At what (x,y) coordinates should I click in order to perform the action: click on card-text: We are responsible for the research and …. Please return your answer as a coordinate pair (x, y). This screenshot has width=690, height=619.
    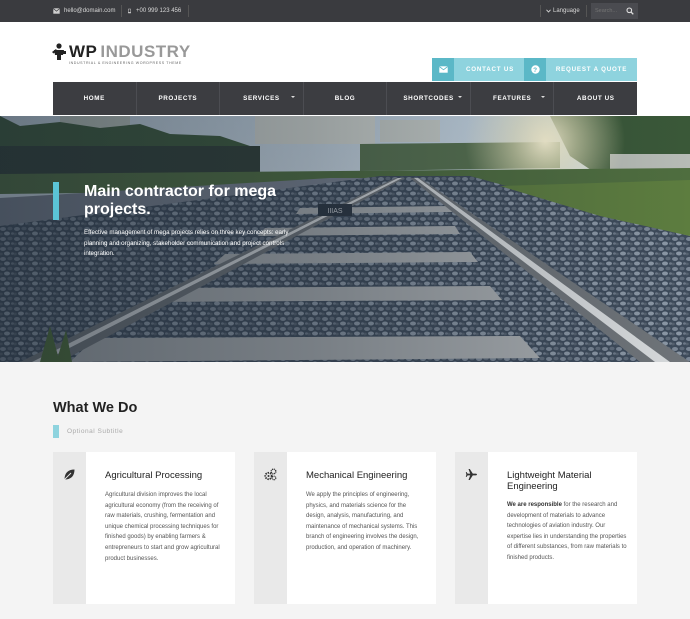
    Looking at the image, I should click on (567, 532).